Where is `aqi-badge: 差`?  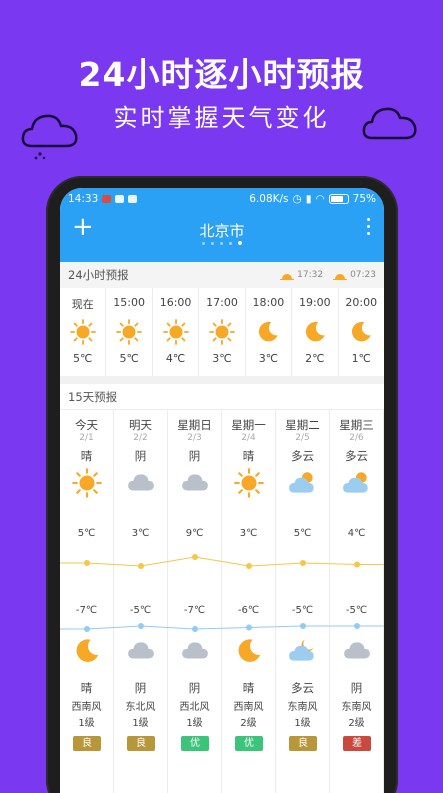 aqi-badge: 差 is located at coordinates (357, 743).